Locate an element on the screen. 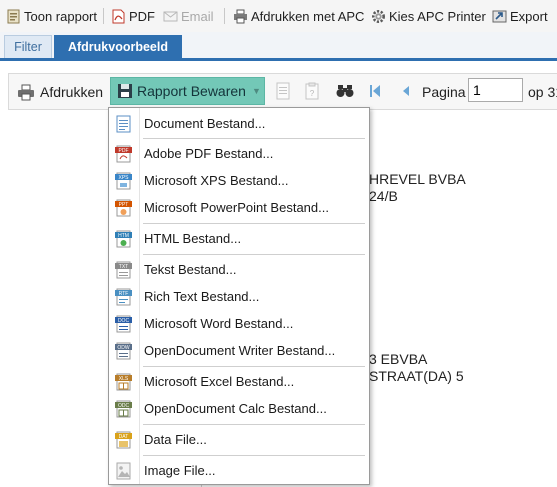 This screenshot has height=487, width=557. email-button: Email is located at coordinates (188, 16).